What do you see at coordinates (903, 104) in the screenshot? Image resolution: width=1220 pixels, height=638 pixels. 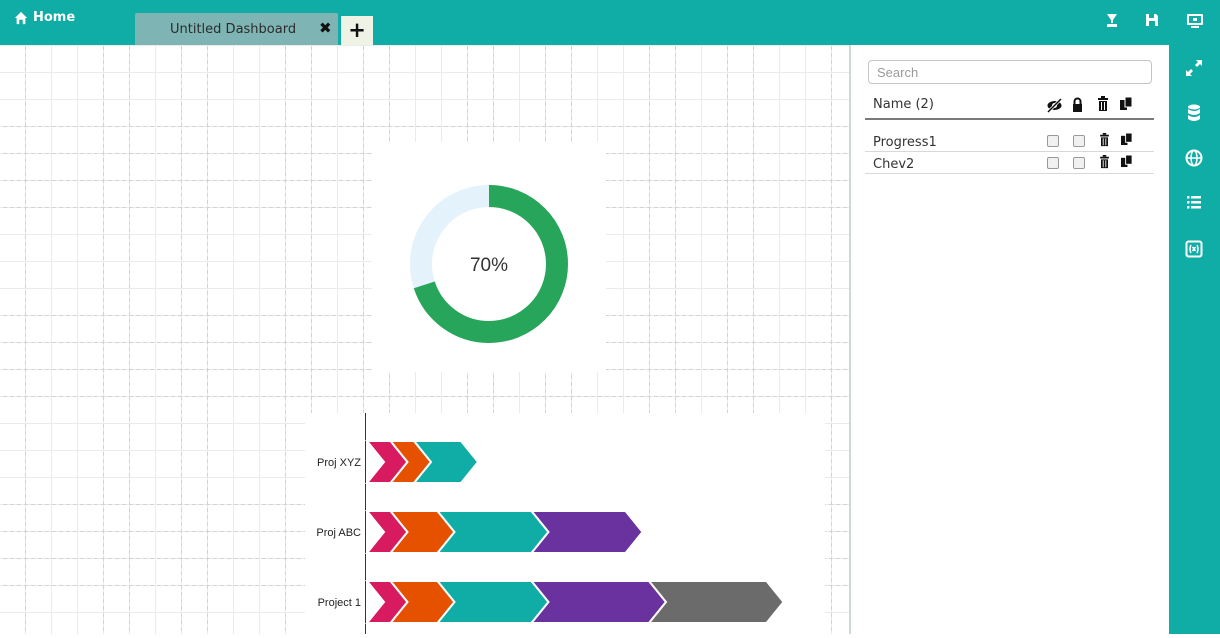 I see `list-header-name: Name (2)` at bounding box center [903, 104].